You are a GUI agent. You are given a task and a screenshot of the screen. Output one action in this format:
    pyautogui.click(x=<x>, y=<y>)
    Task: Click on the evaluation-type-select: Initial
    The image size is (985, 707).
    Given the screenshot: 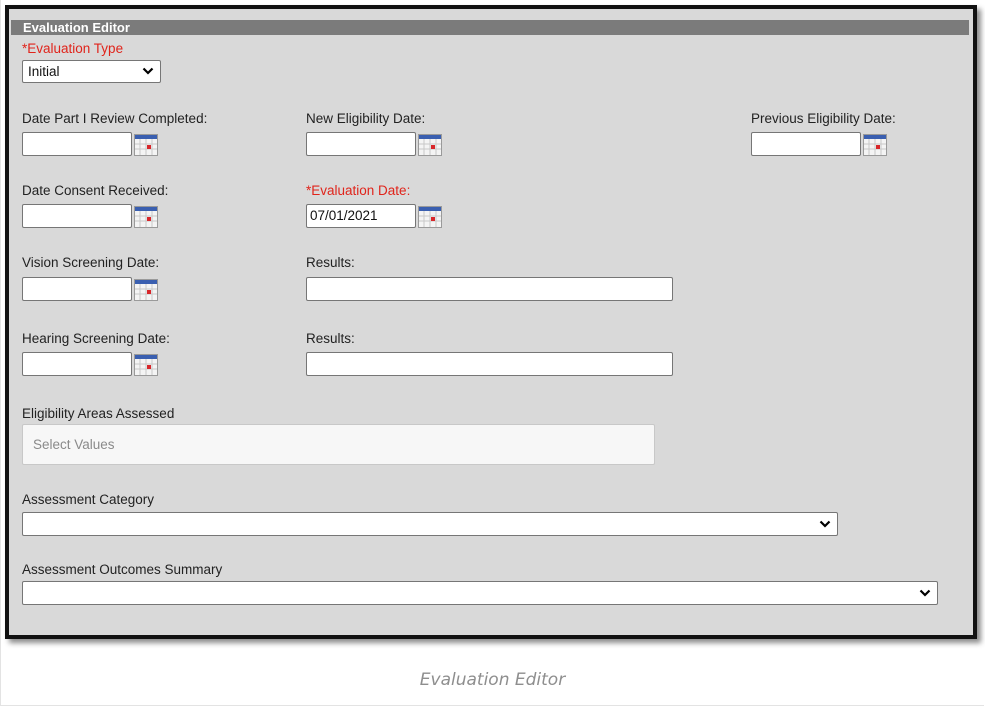 What is the action you would take?
    pyautogui.click(x=91, y=71)
    